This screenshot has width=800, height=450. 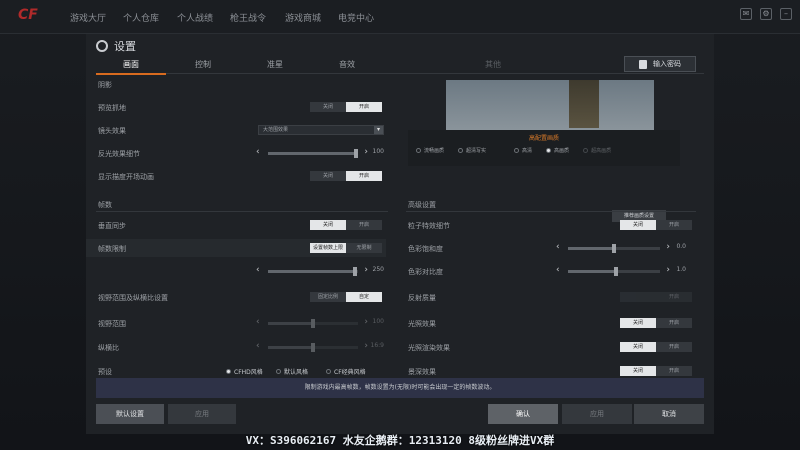 I want to click on row-saturation: 色彩饱和度 ‹ › 0.0, so click(x=547, y=247).